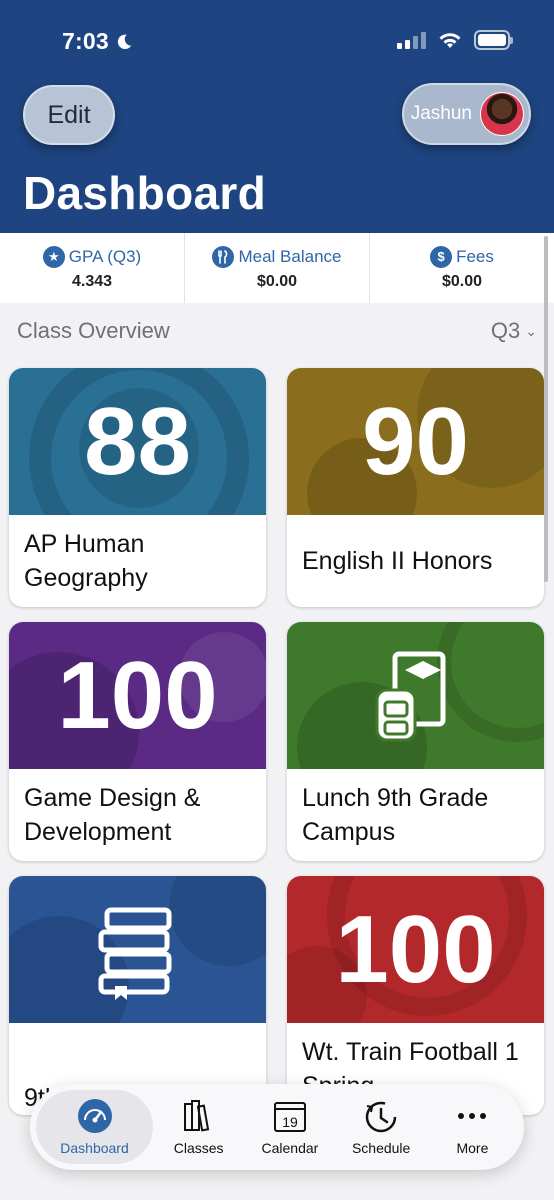  Describe the element at coordinates (92, 281) in the screenshot. I see `gpa-value: 4.343` at that location.